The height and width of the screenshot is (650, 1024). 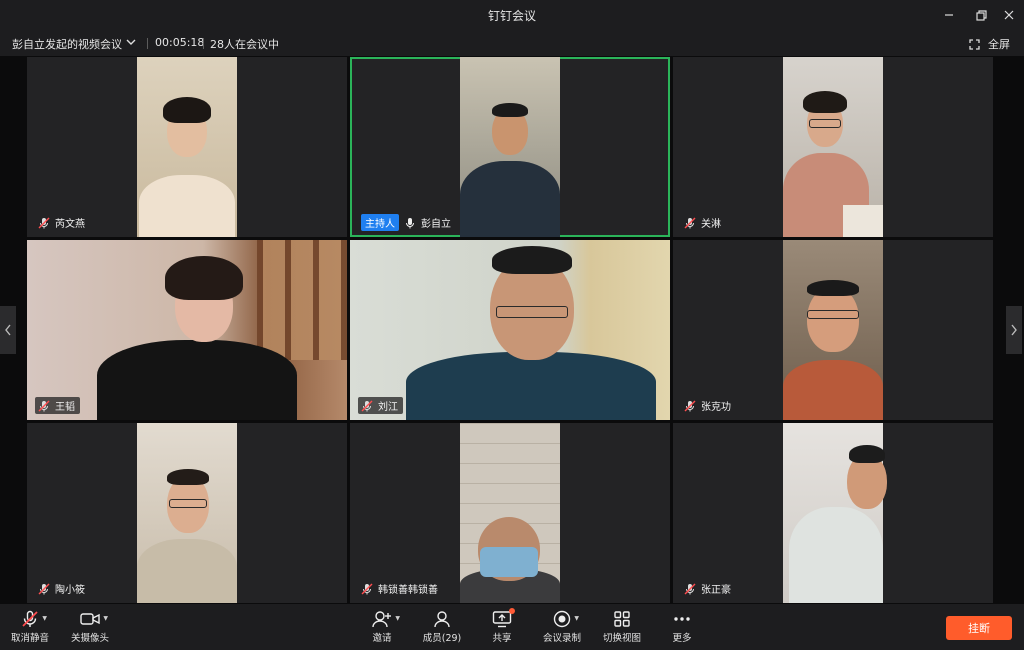 What do you see at coordinates (70, 590) in the screenshot?
I see `participant-name: 陶小筱` at bounding box center [70, 590].